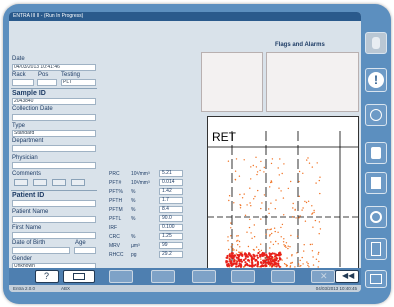 This screenshot has height=307, width=394. I want to click on archive-button, so click(121, 276).